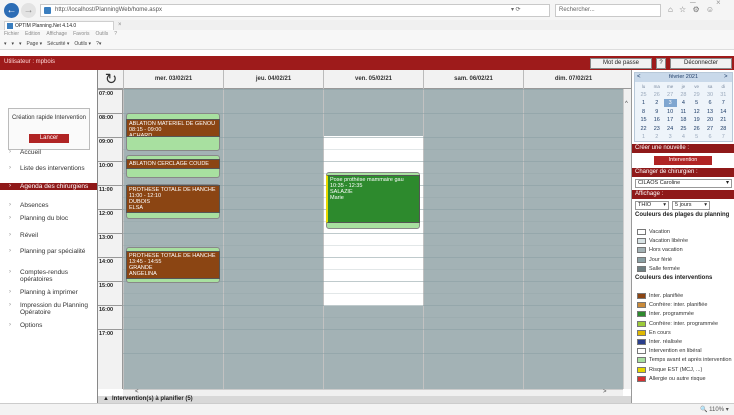 This screenshot has height=415, width=734. What do you see at coordinates (120, 25) in the screenshot?
I see `tab-close-icon: ×` at bounding box center [120, 25].